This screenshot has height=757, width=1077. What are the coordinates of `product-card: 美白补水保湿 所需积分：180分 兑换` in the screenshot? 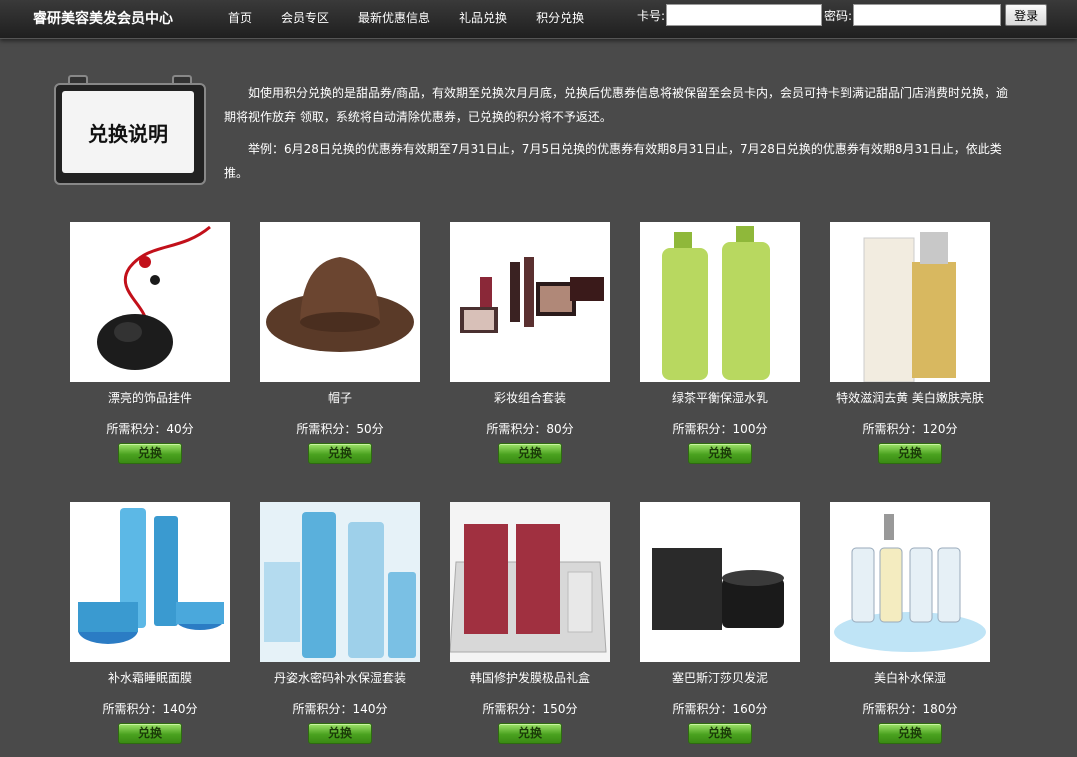 It's located at (910, 623).